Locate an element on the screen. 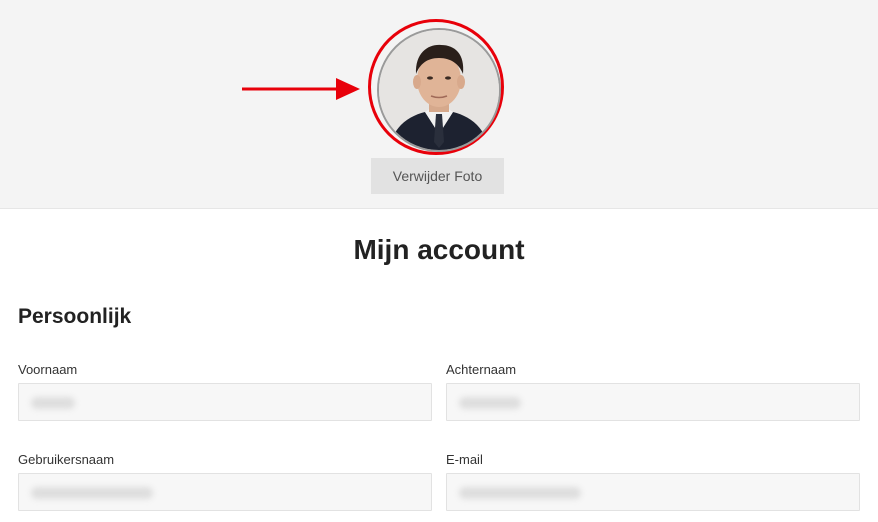 This screenshot has height=522, width=878. username-blurred-value is located at coordinates (92, 493).